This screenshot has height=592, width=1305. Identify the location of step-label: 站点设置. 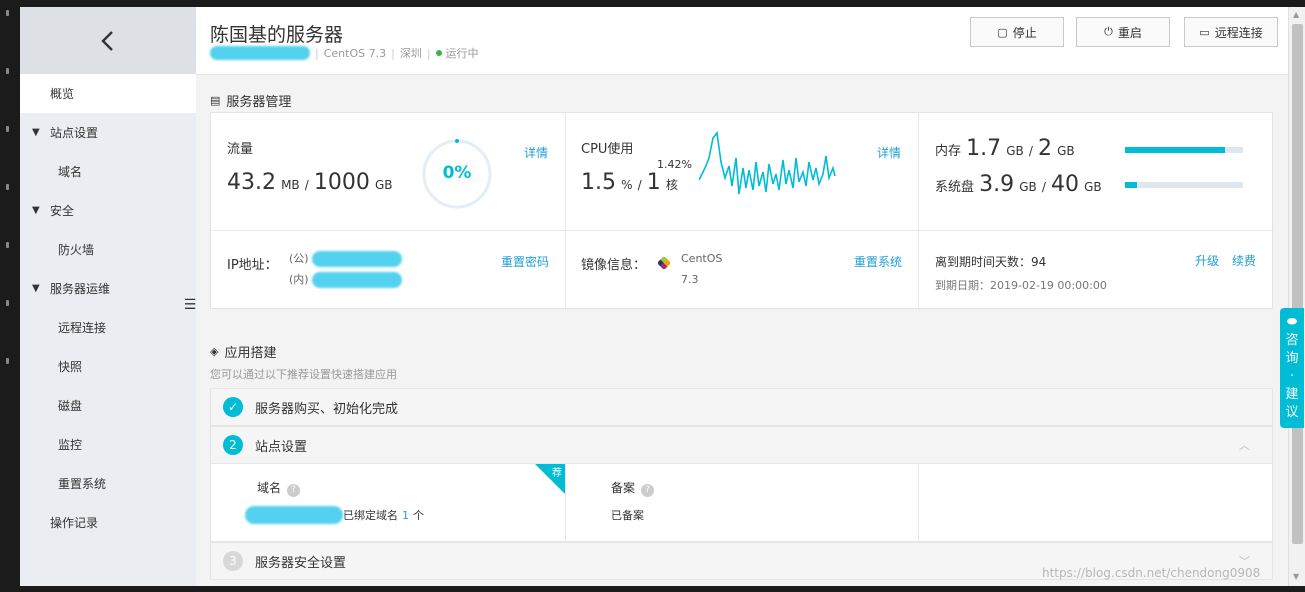
(281, 447).